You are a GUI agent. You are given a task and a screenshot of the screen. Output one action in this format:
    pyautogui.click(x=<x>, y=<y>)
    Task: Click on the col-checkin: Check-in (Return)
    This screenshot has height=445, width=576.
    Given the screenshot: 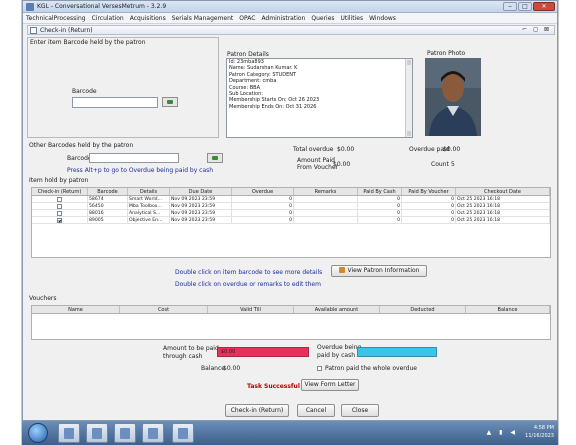 What is the action you would take?
    pyautogui.click(x=60, y=191)
    